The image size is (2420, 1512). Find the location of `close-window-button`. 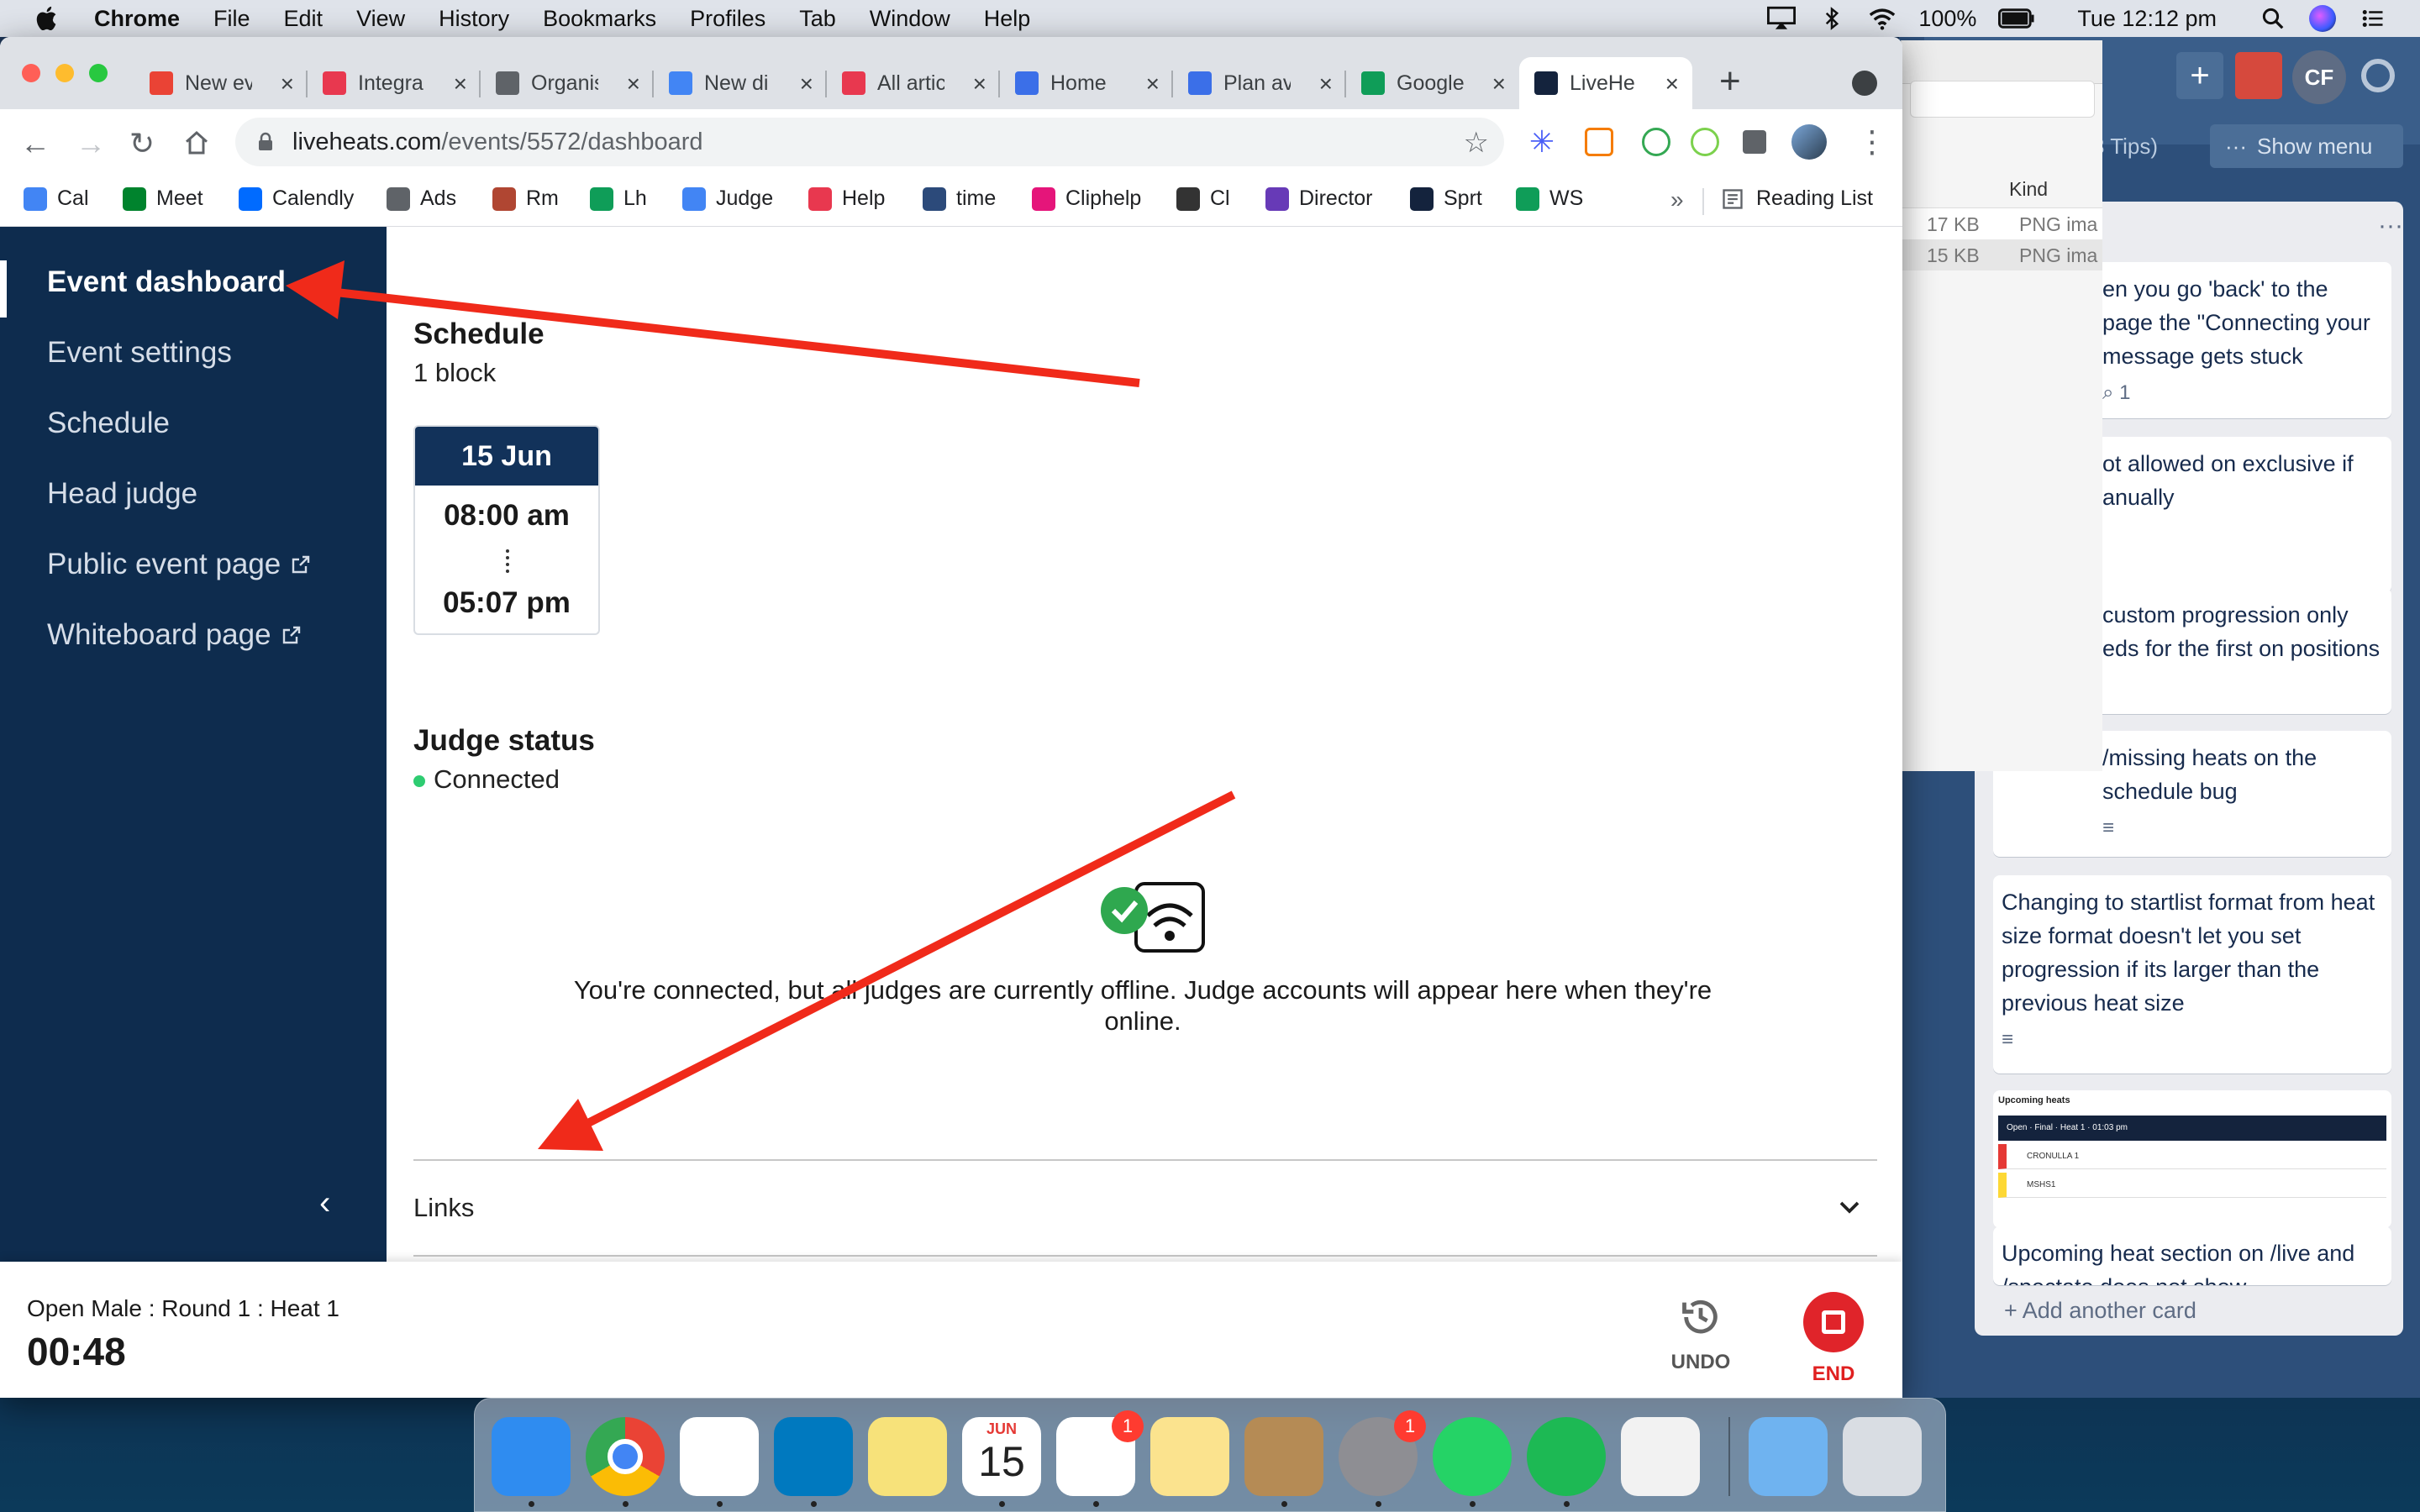

close-window-button is located at coordinates (31, 73).